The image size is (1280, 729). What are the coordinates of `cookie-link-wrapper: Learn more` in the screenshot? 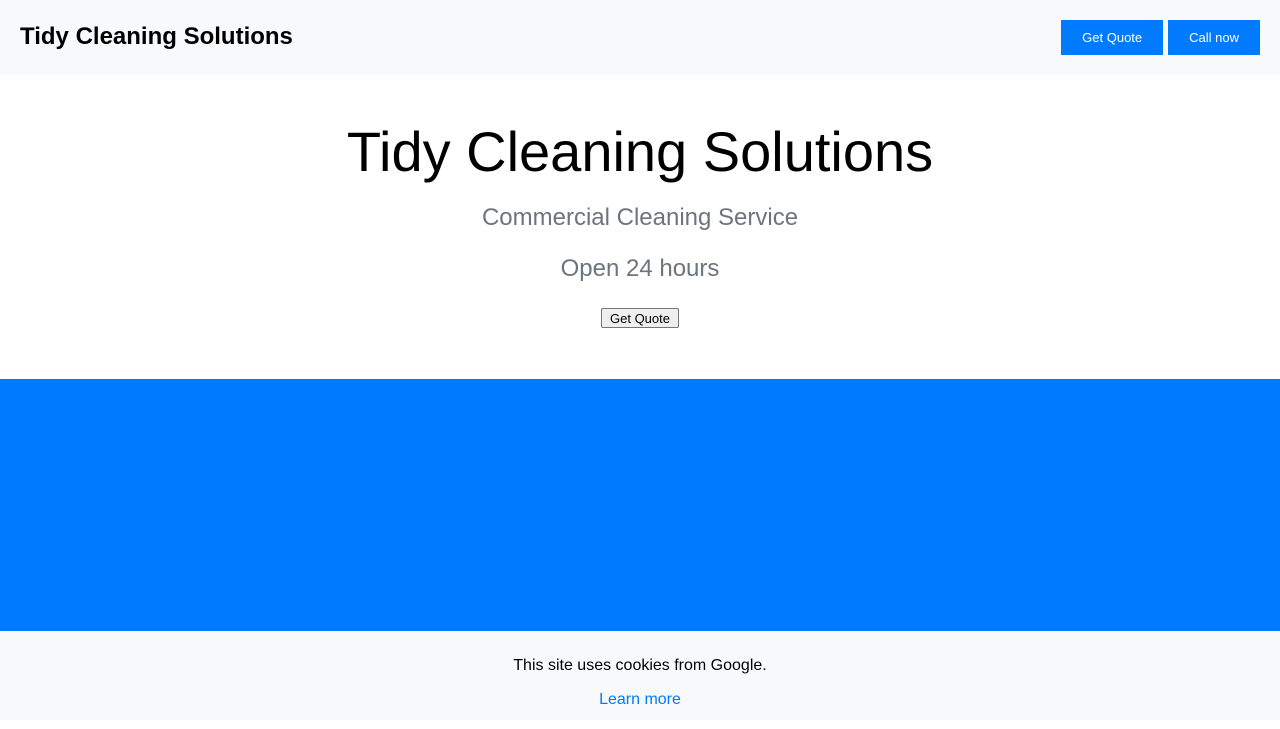 It's located at (640, 700).